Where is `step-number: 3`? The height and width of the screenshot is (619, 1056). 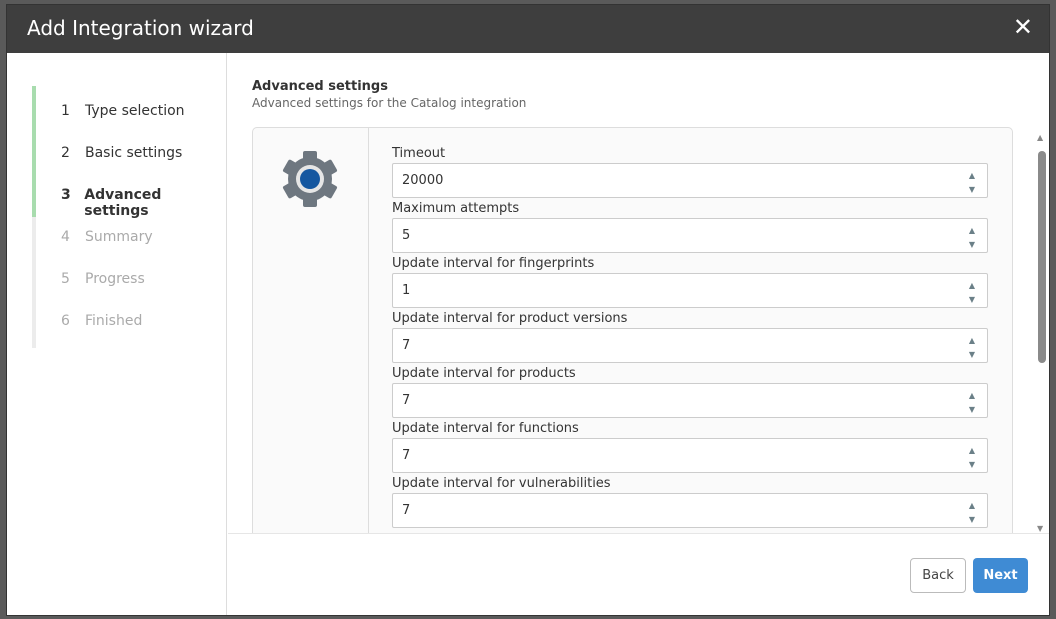 step-number: 3 is located at coordinates (66, 195).